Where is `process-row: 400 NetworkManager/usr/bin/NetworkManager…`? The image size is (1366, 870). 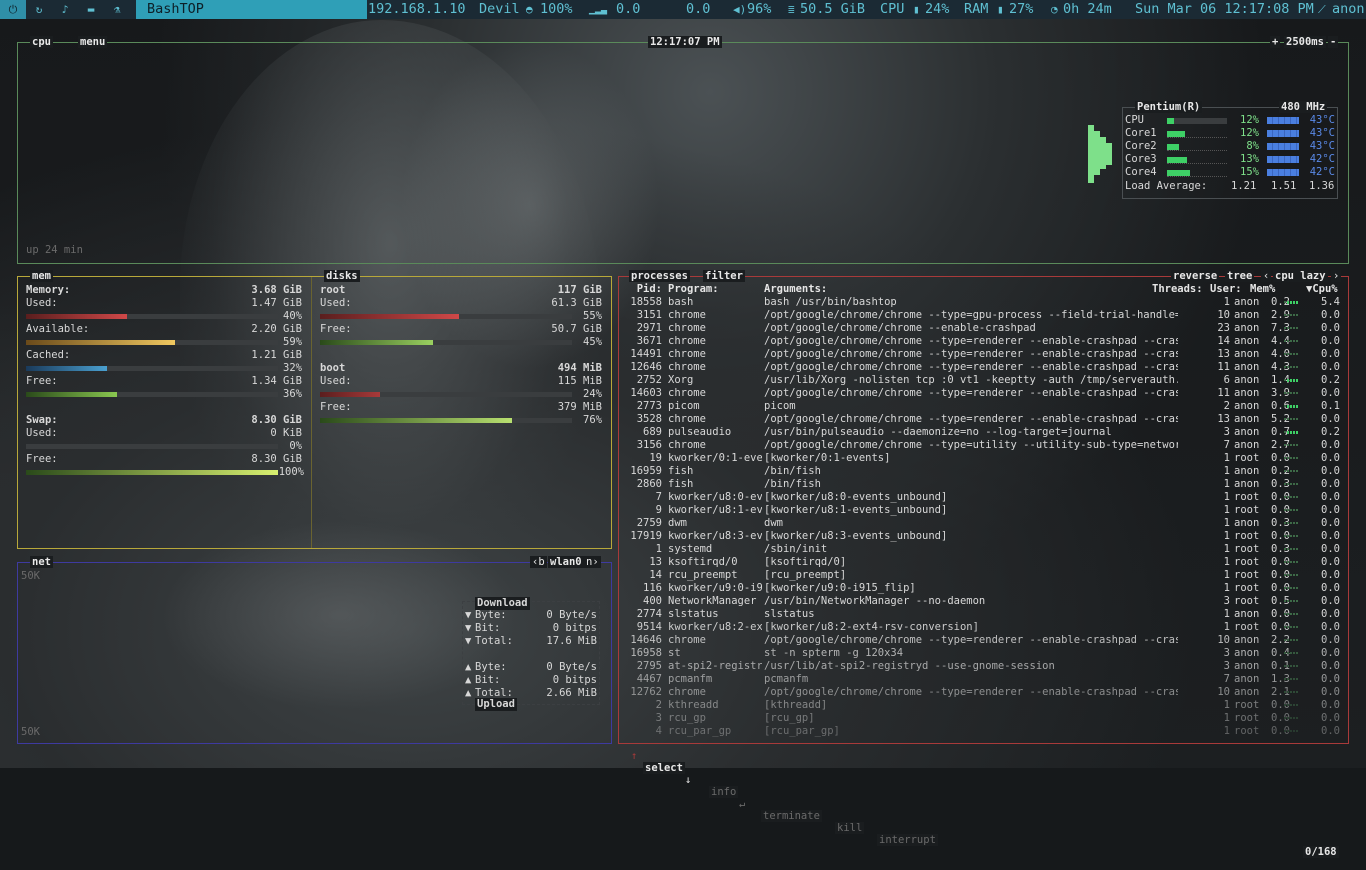
process-row: 400 NetworkManager/usr/bin/NetworkManager… is located at coordinates (984, 601).